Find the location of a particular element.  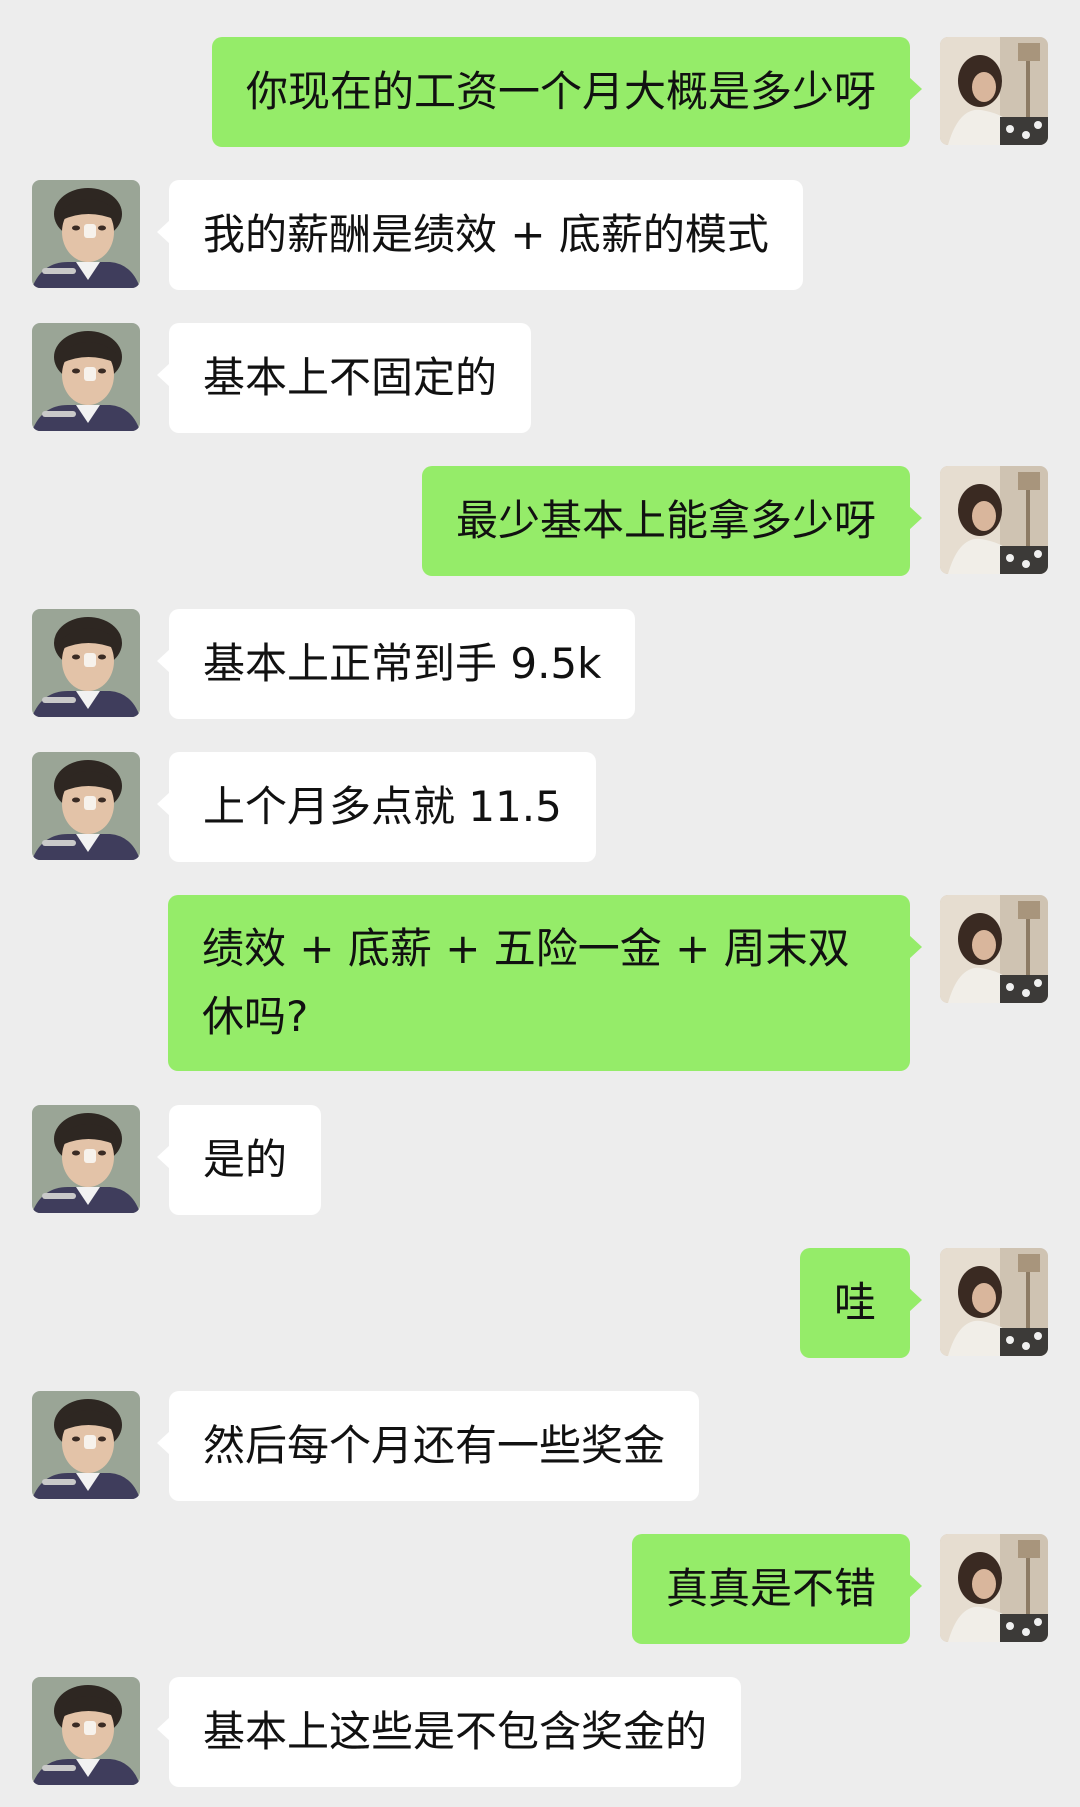

message-bubble: 基本上不固定的 is located at coordinates (344, 378).